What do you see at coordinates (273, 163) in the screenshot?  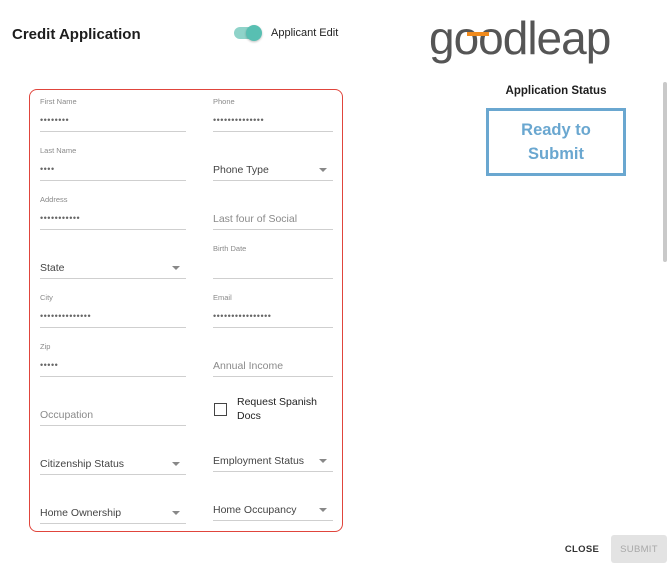 I see `phone-type-select: Phone Type` at bounding box center [273, 163].